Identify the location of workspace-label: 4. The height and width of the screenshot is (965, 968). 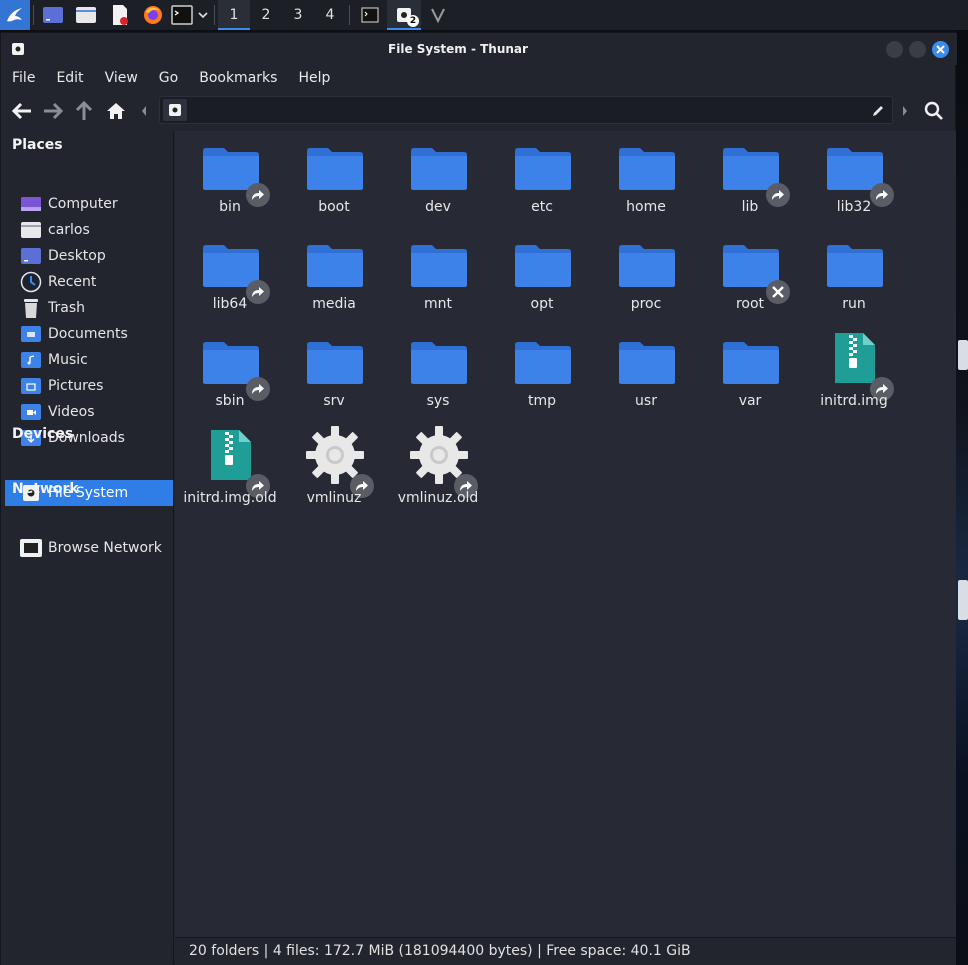
(330, 15).